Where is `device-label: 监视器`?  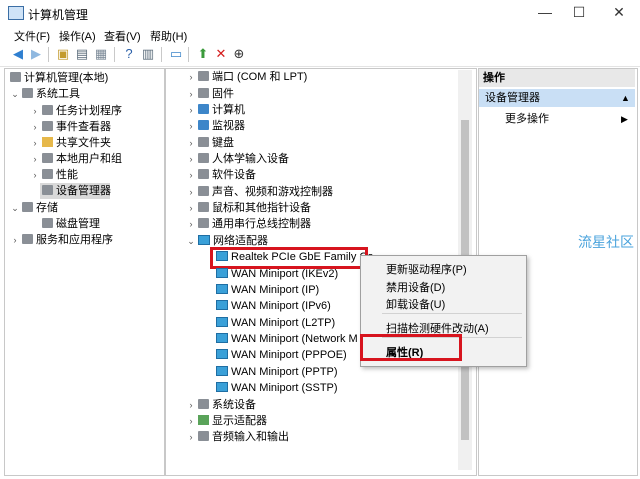
device-label: 监视器 is located at coordinates (228, 126).